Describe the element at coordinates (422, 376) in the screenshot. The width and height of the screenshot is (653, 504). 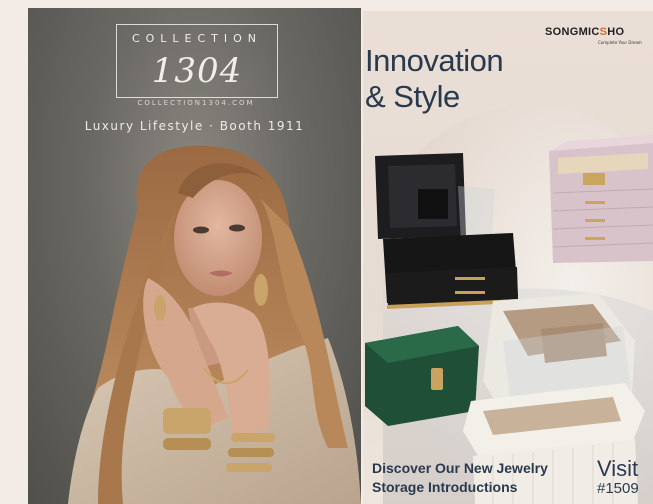
I see `green-jewelry-box` at that location.